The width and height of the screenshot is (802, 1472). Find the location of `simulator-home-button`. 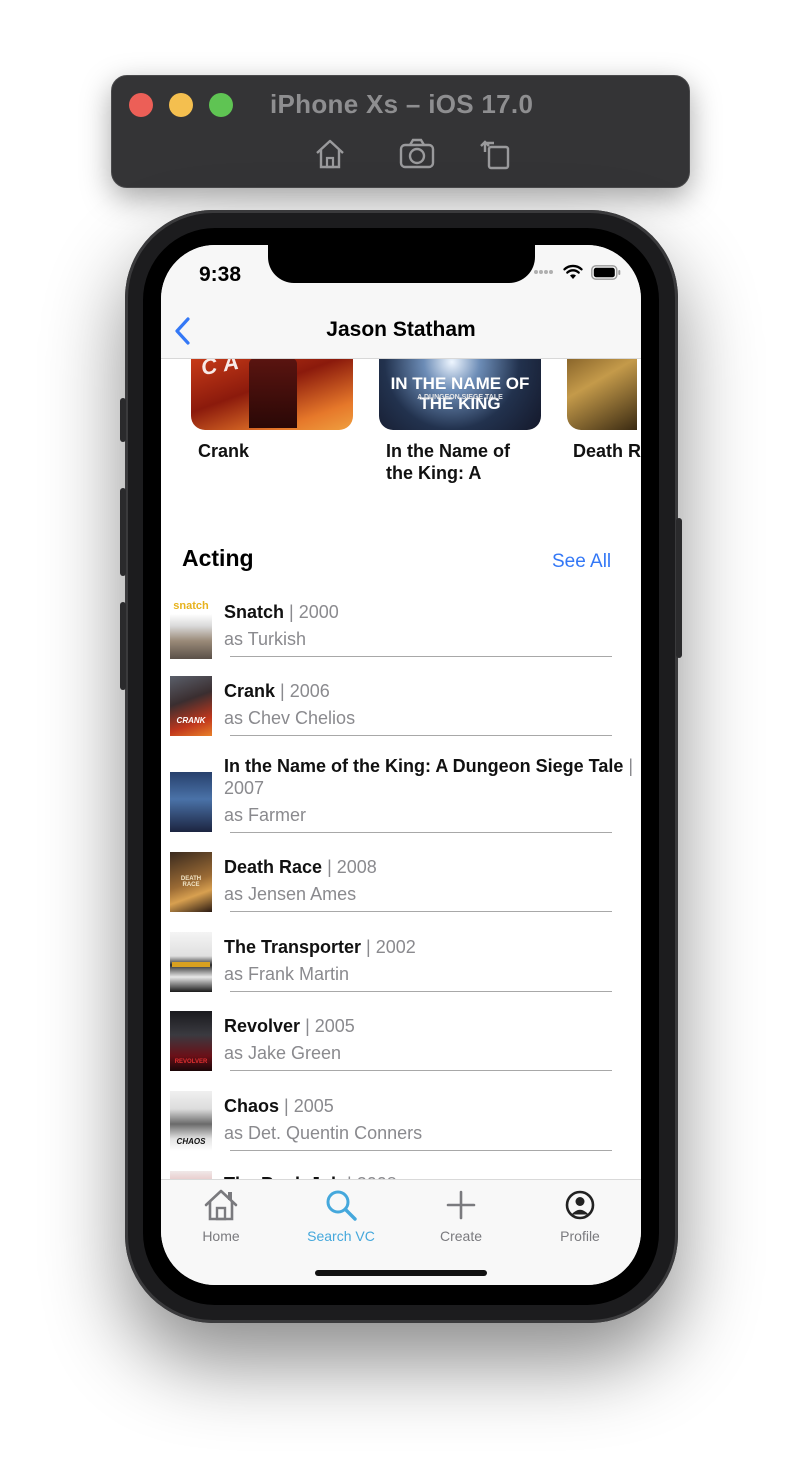

simulator-home-button is located at coordinates (330, 154).